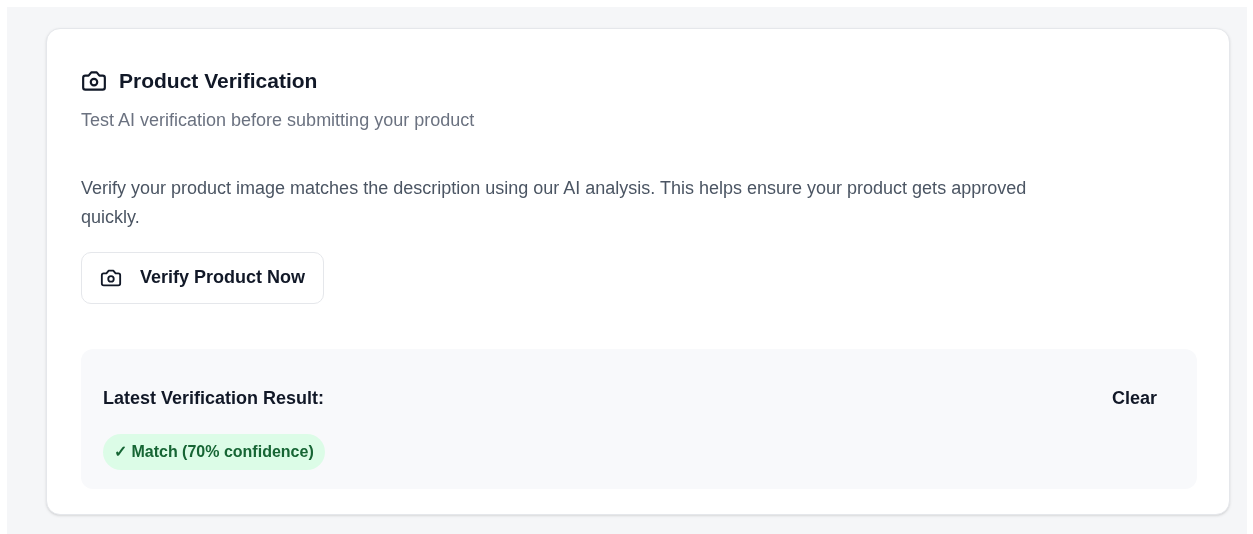 The height and width of the screenshot is (534, 1253). Describe the element at coordinates (218, 81) in the screenshot. I see `card-title: Product Verification` at that location.